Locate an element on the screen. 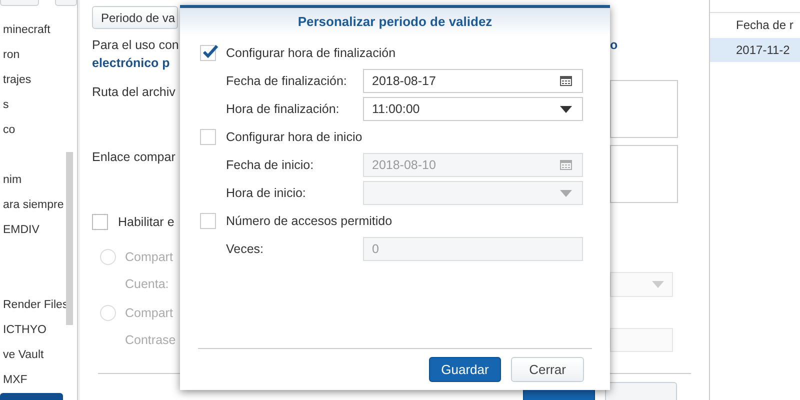  folder-item: ara siempre is located at coordinates (31, 205).